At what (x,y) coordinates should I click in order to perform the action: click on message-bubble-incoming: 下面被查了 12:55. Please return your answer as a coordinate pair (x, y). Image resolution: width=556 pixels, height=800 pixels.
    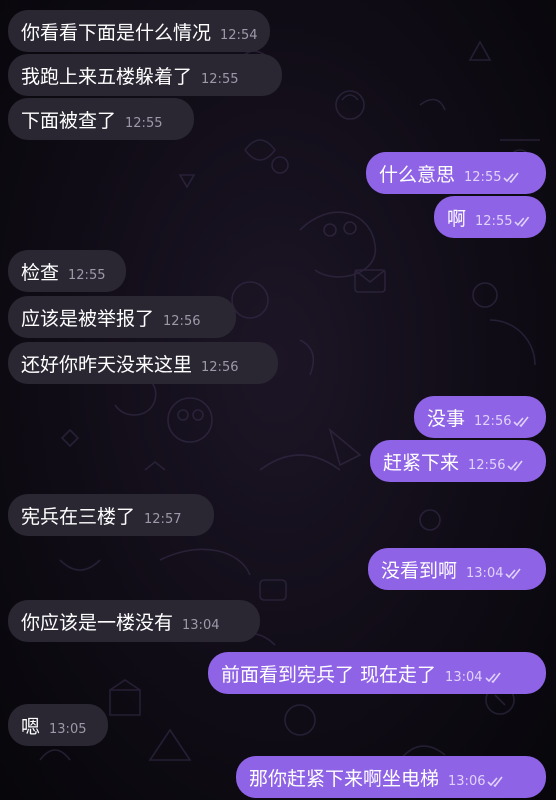
    Looking at the image, I should click on (101, 119).